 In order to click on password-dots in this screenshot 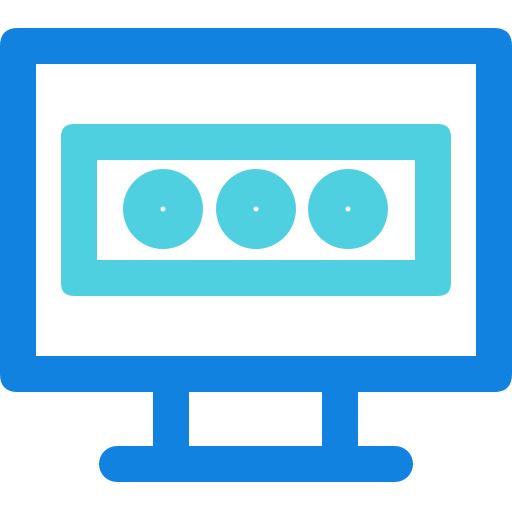, I will do `click(255, 209)`.